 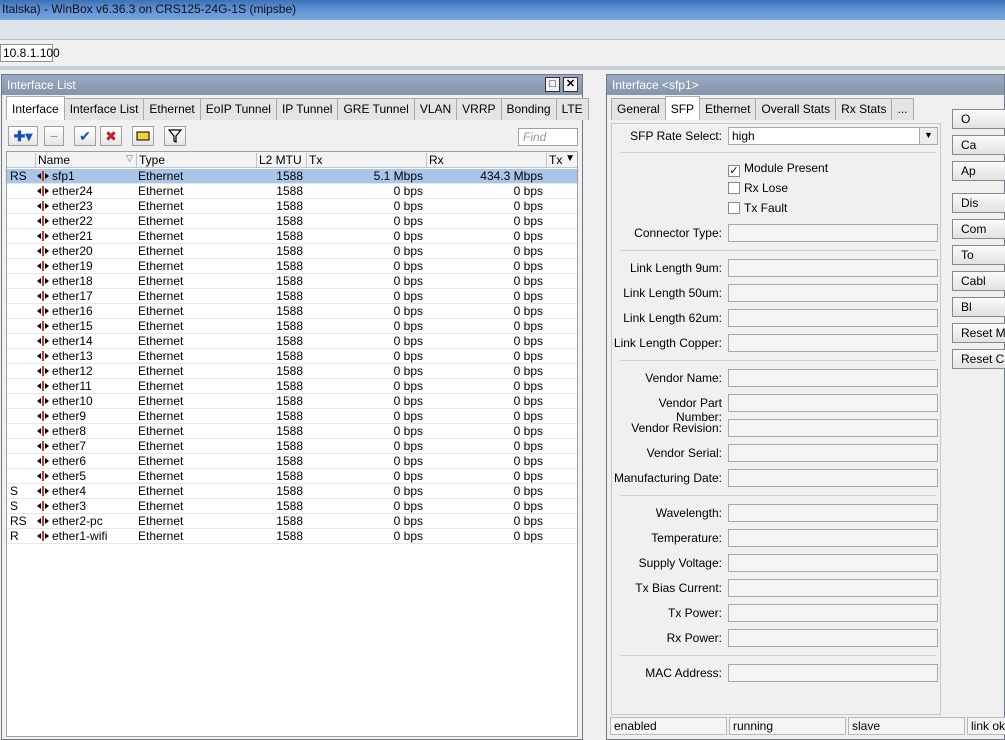 What do you see at coordinates (292, 266) in the screenshot?
I see `table-row: ether19 Ethernet 1588 0 bps 0 bps` at bounding box center [292, 266].